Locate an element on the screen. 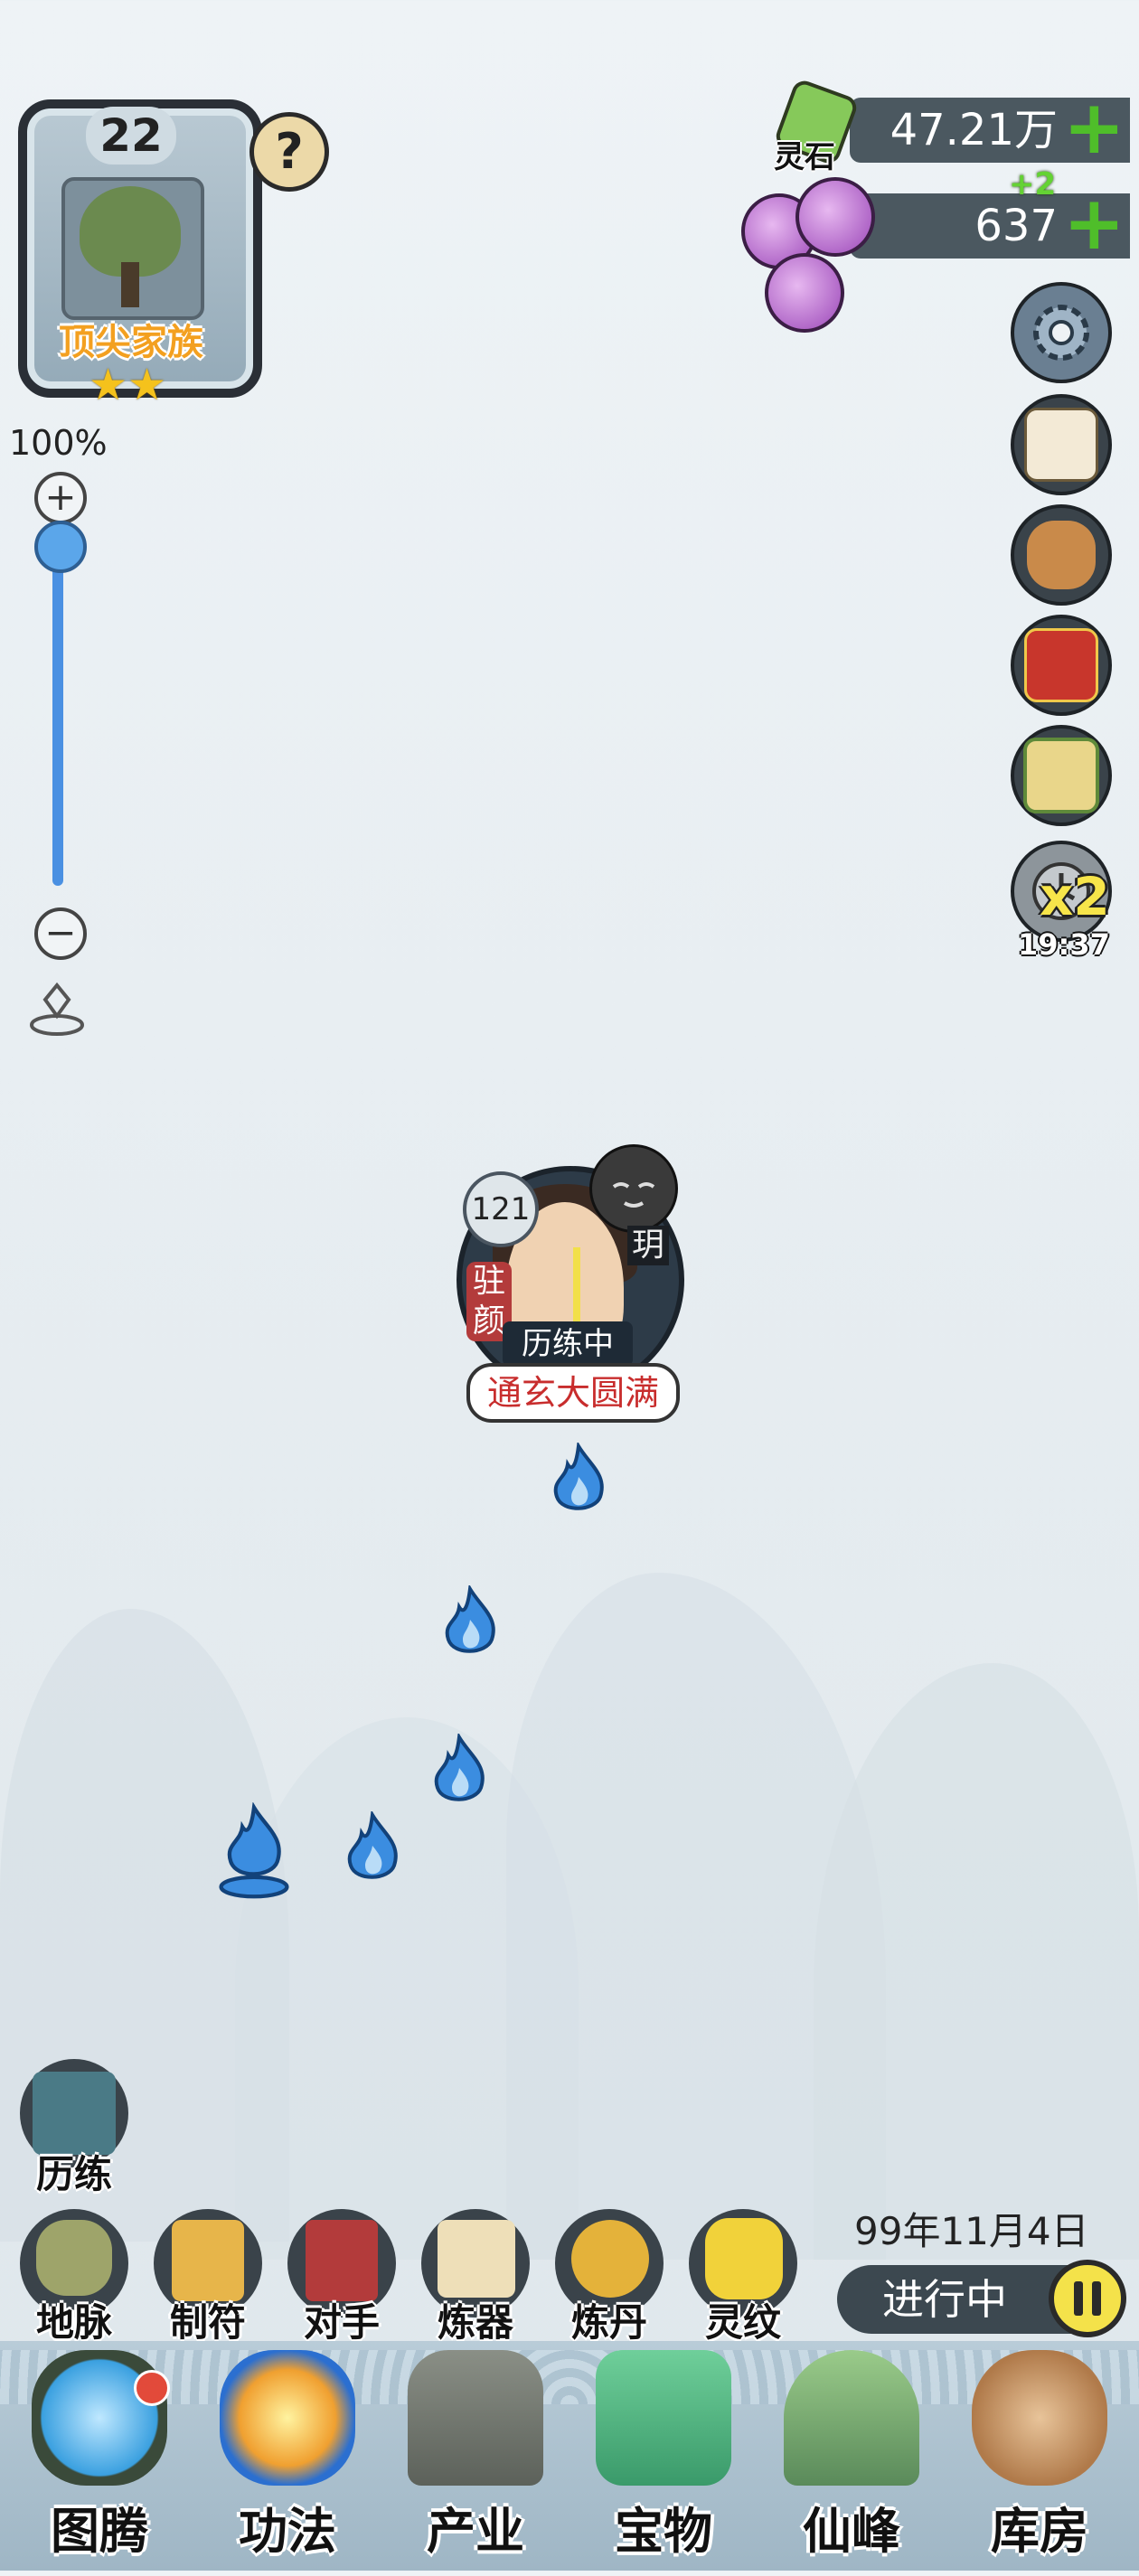  zoom-slider-track is located at coordinates (57, 710).